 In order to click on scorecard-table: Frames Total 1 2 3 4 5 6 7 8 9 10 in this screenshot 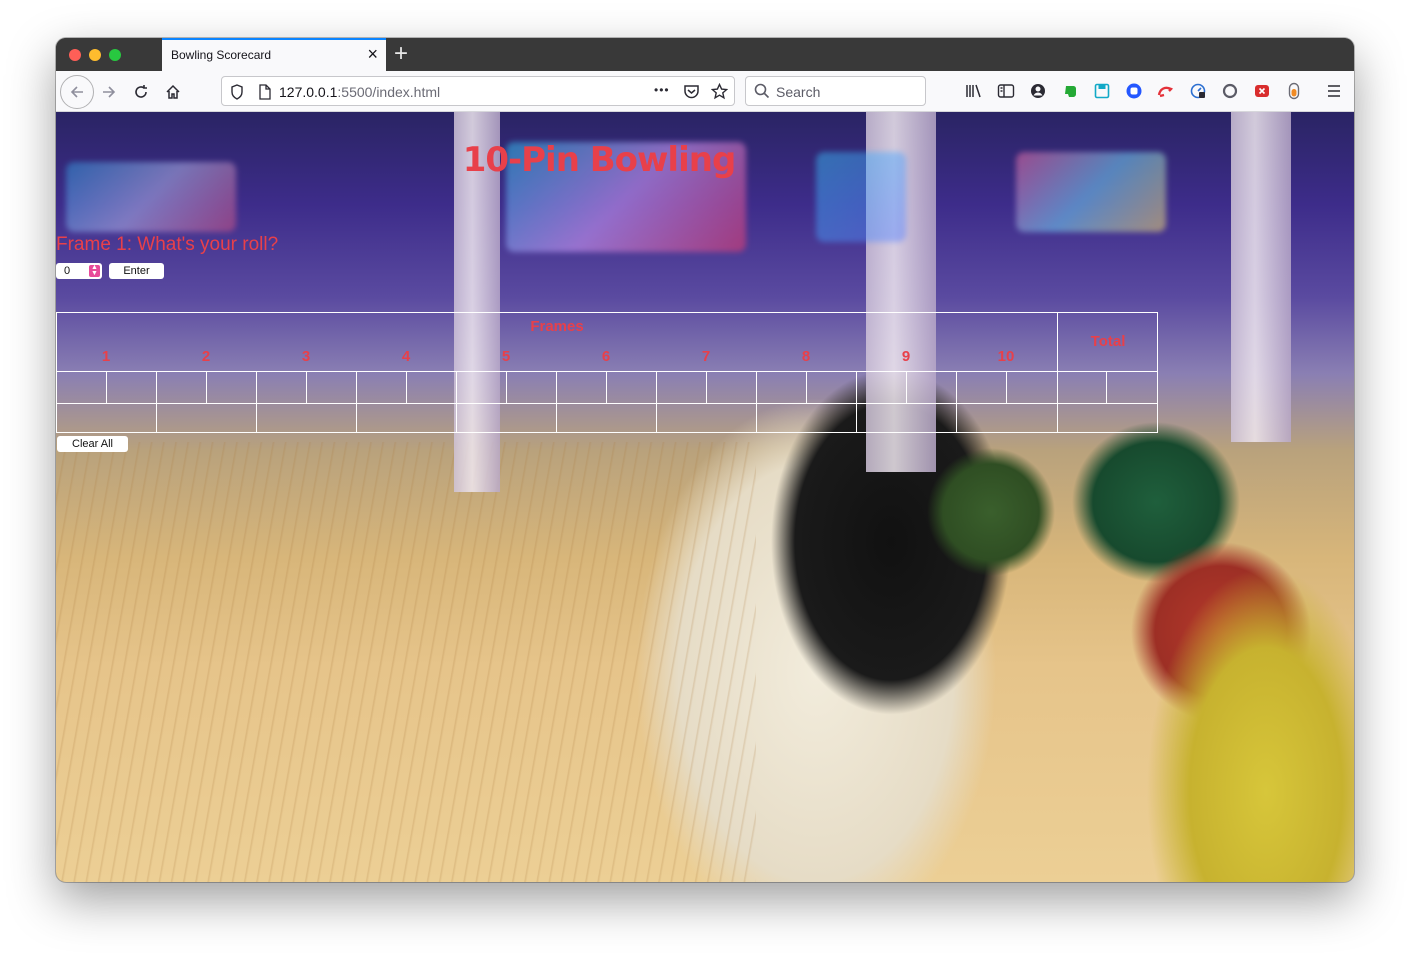, I will do `click(607, 372)`.